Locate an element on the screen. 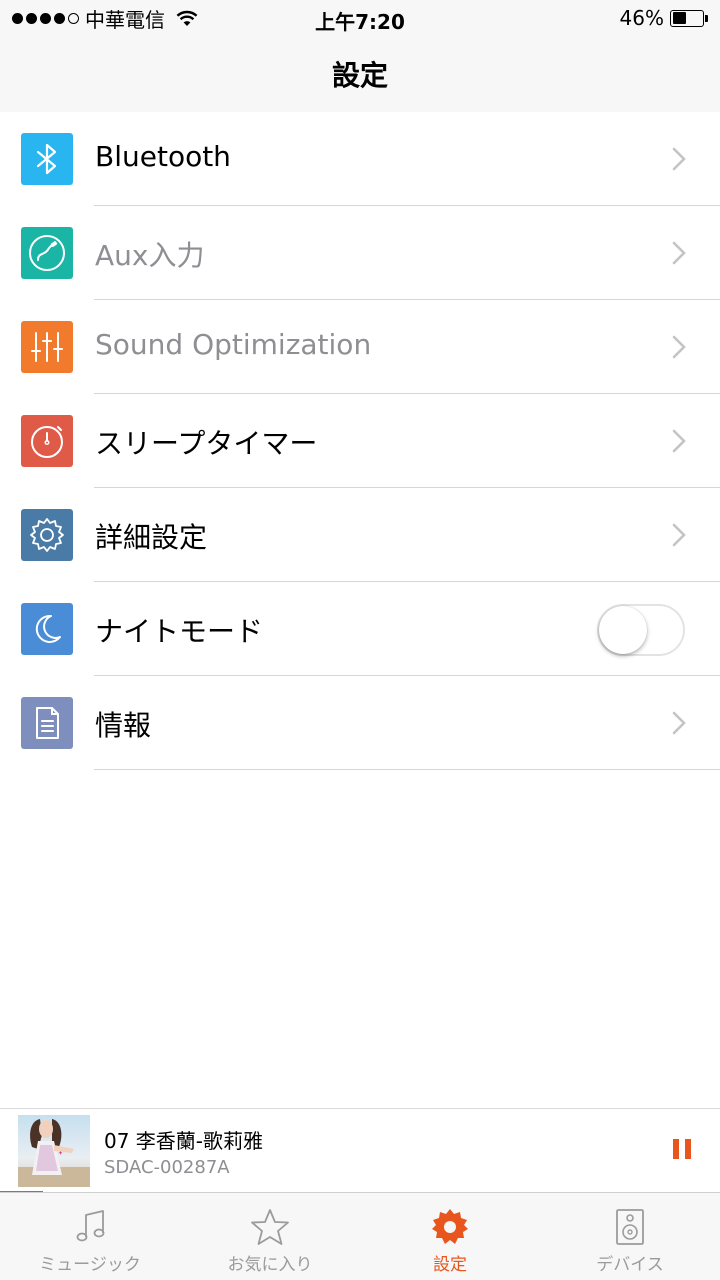 The height and width of the screenshot is (1280, 720). divider is located at coordinates (407, 769).